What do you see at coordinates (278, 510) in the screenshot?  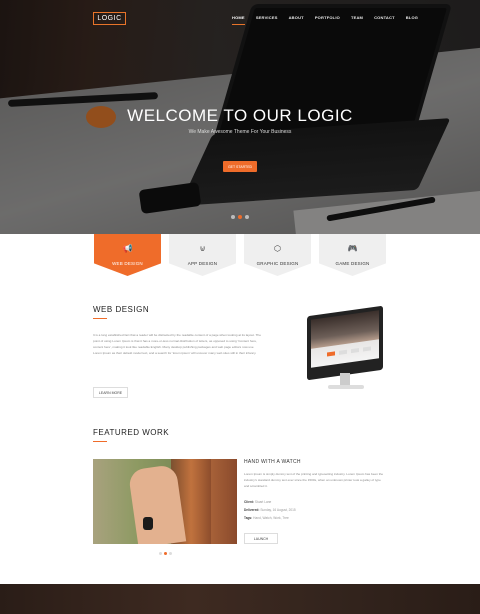 I see `delivered-value: Sunday, 16 August, 2015` at bounding box center [278, 510].